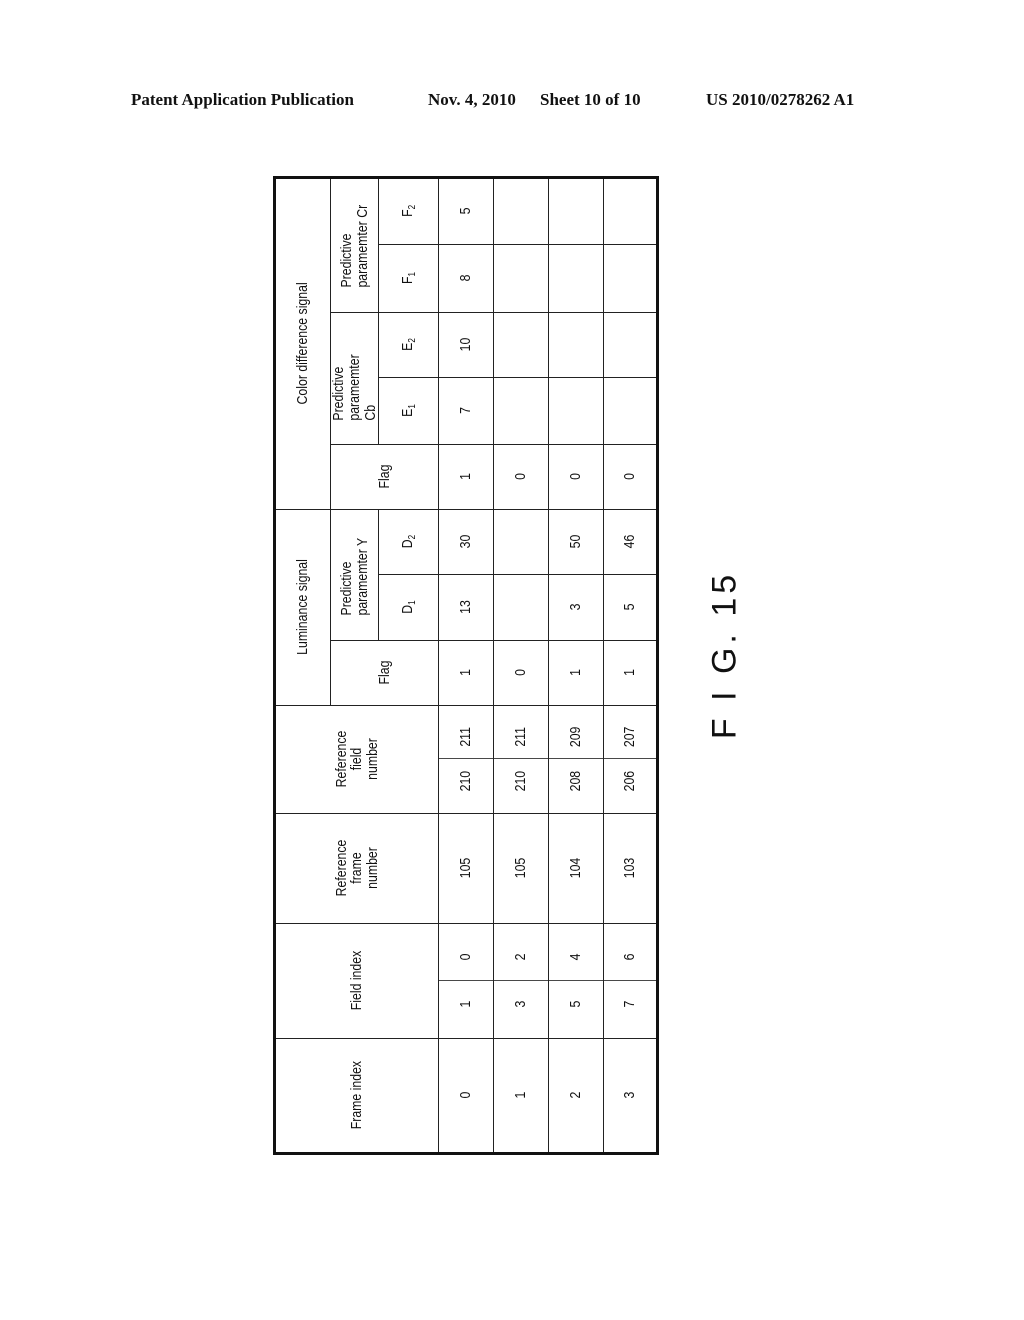 The width and height of the screenshot is (1024, 1320). Describe the element at coordinates (356, 759) in the screenshot. I see `header-reference-field-number: Reference field number` at that location.